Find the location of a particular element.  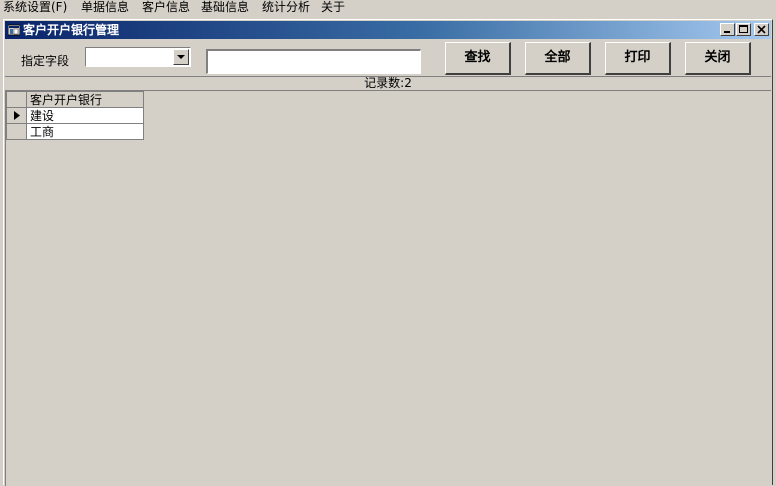

table-row: 建设 is located at coordinates (75, 115).